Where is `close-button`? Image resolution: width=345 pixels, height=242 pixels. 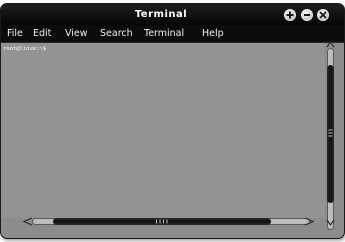 close-button is located at coordinates (323, 15).